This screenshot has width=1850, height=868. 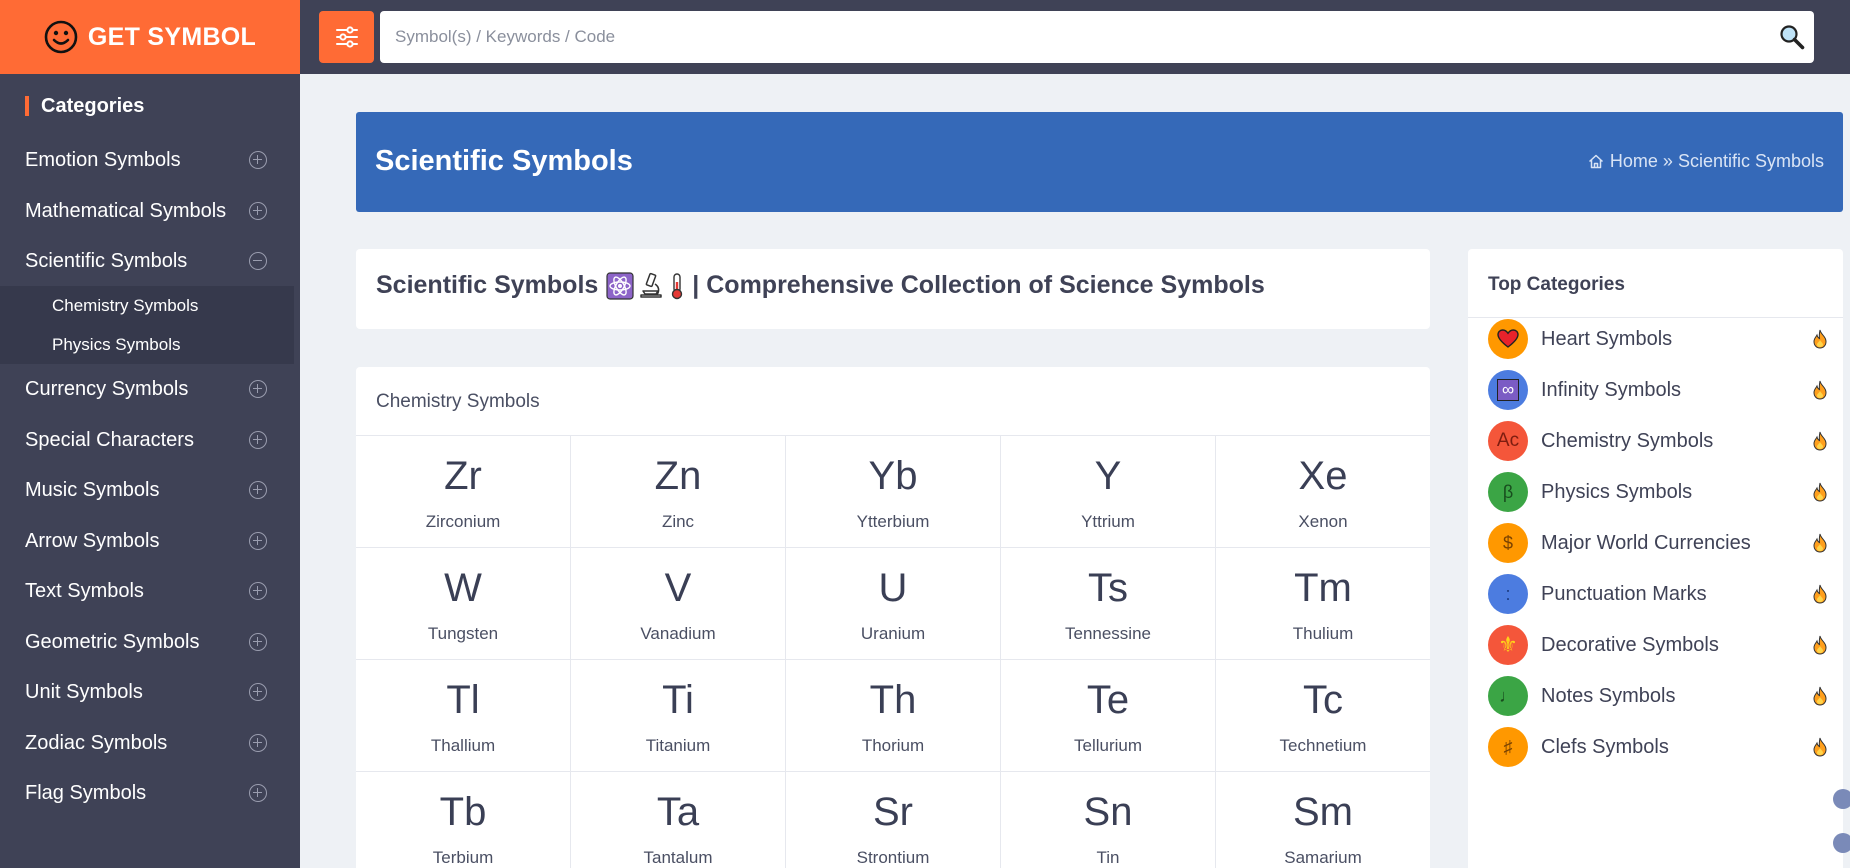 I want to click on element-card-sr: Sr Strontium, so click(x=893, y=820).